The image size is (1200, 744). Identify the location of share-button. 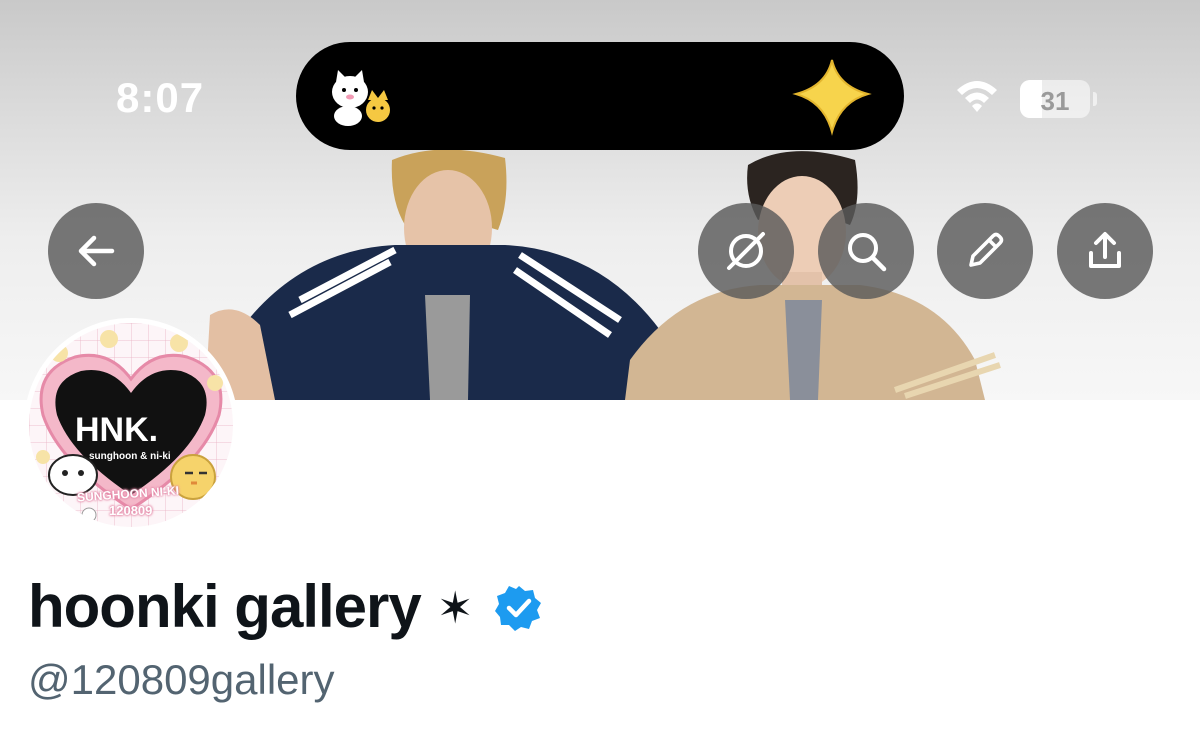
(1105, 251).